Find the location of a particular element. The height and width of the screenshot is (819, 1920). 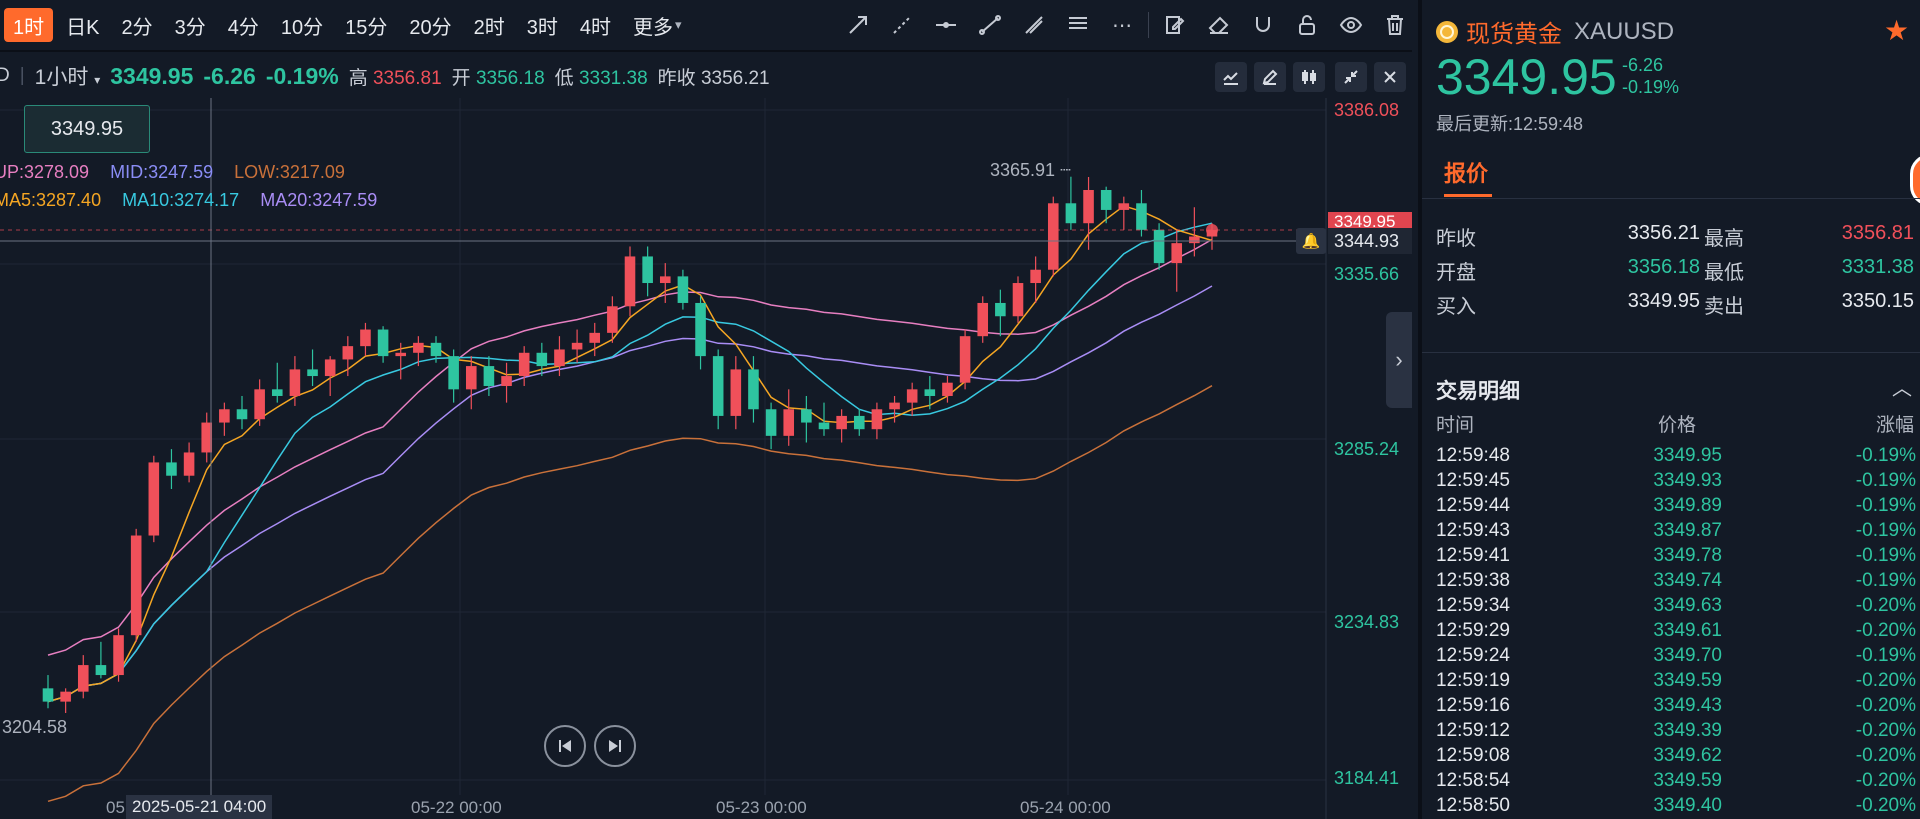

timeframe-20m: 20分 is located at coordinates (430, 25).